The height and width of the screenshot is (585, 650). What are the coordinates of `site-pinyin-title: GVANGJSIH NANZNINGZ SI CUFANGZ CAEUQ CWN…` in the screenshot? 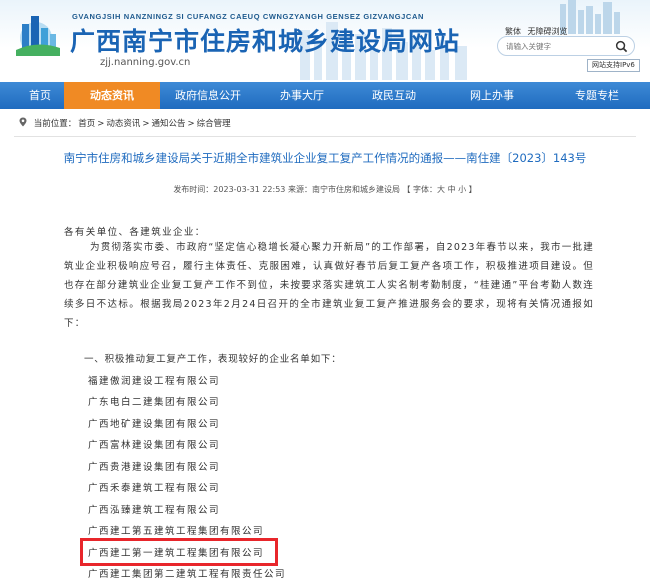 It's located at (248, 16).